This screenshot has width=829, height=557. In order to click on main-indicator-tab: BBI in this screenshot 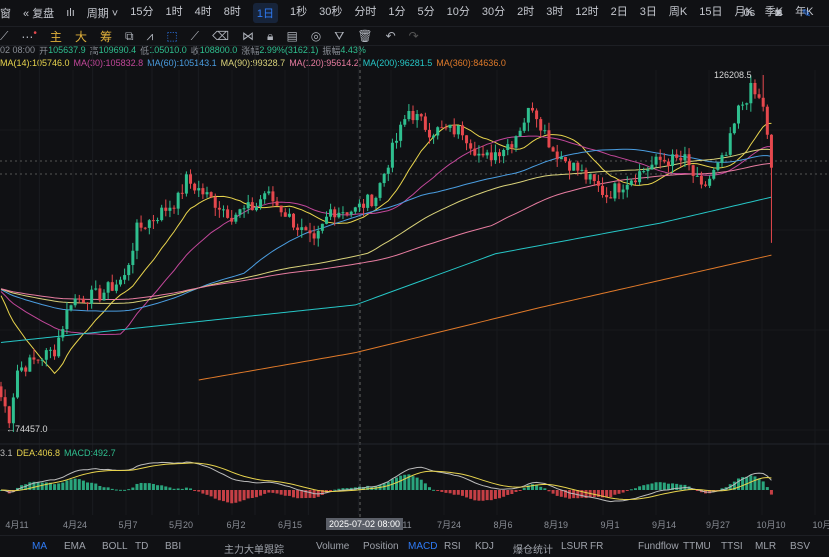, I will do `click(173, 546)`.